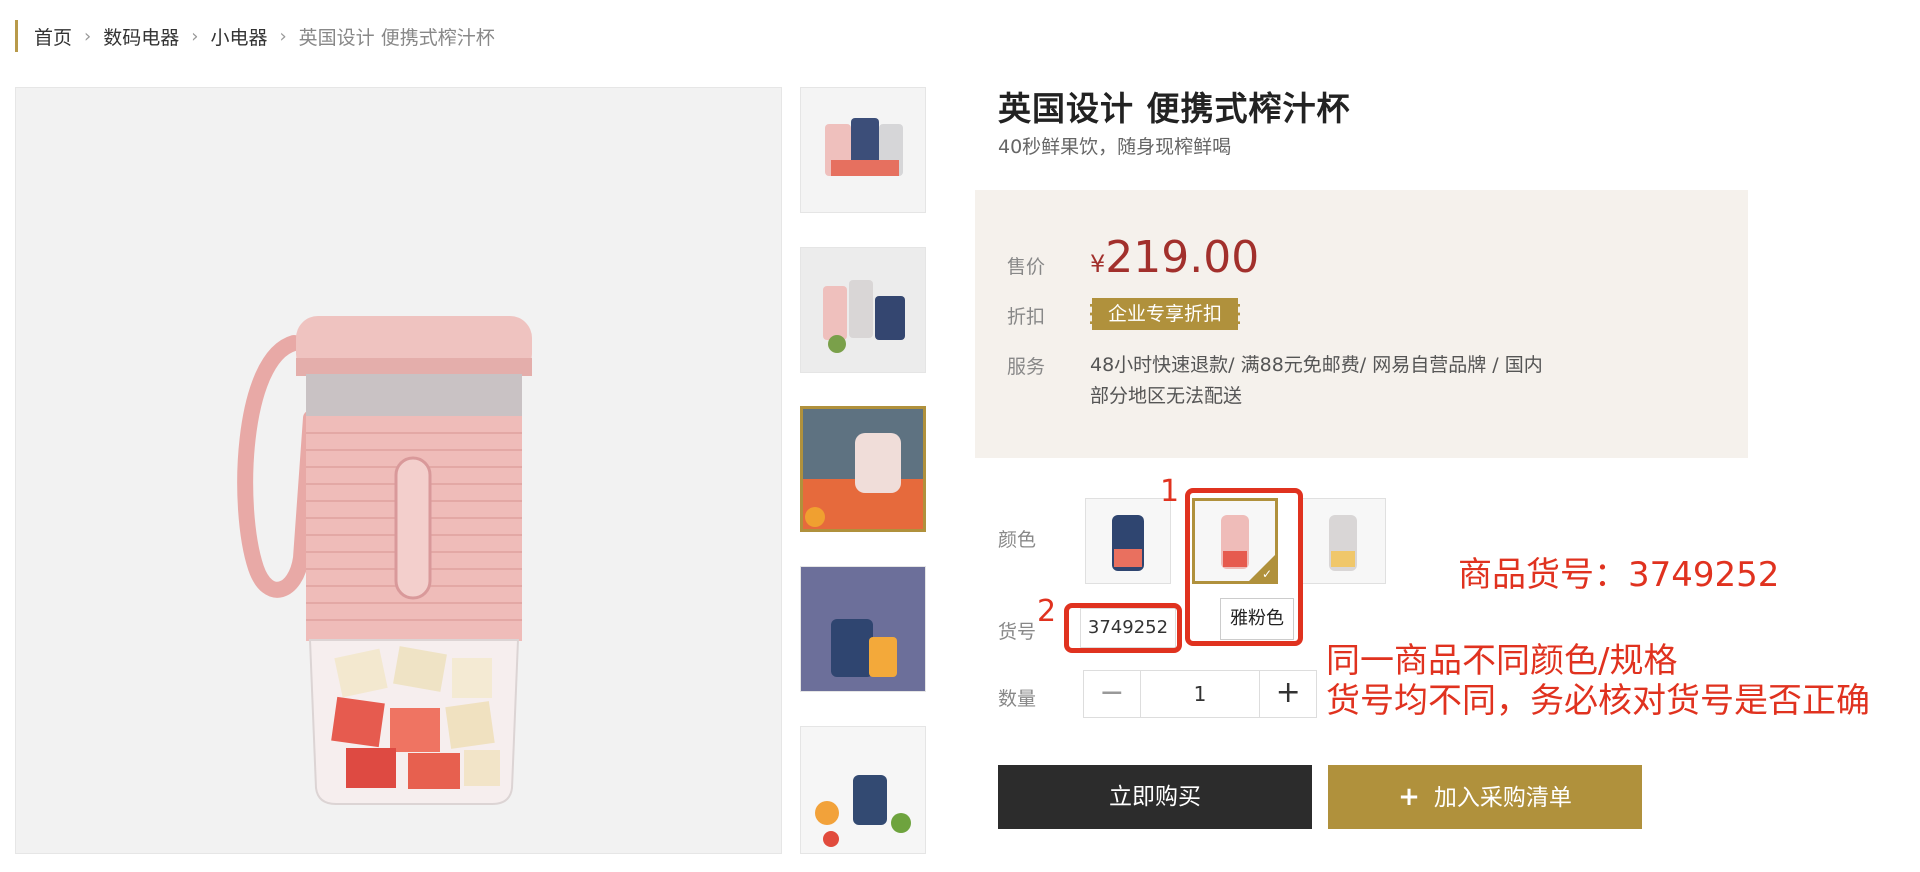  What do you see at coordinates (53, 36) in the screenshot?
I see `breadcrumb-home: 首页` at bounding box center [53, 36].